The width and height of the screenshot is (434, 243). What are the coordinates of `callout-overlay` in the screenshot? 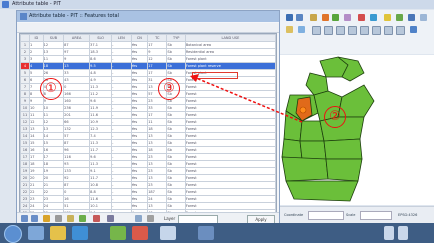 It's located at (246, 98).